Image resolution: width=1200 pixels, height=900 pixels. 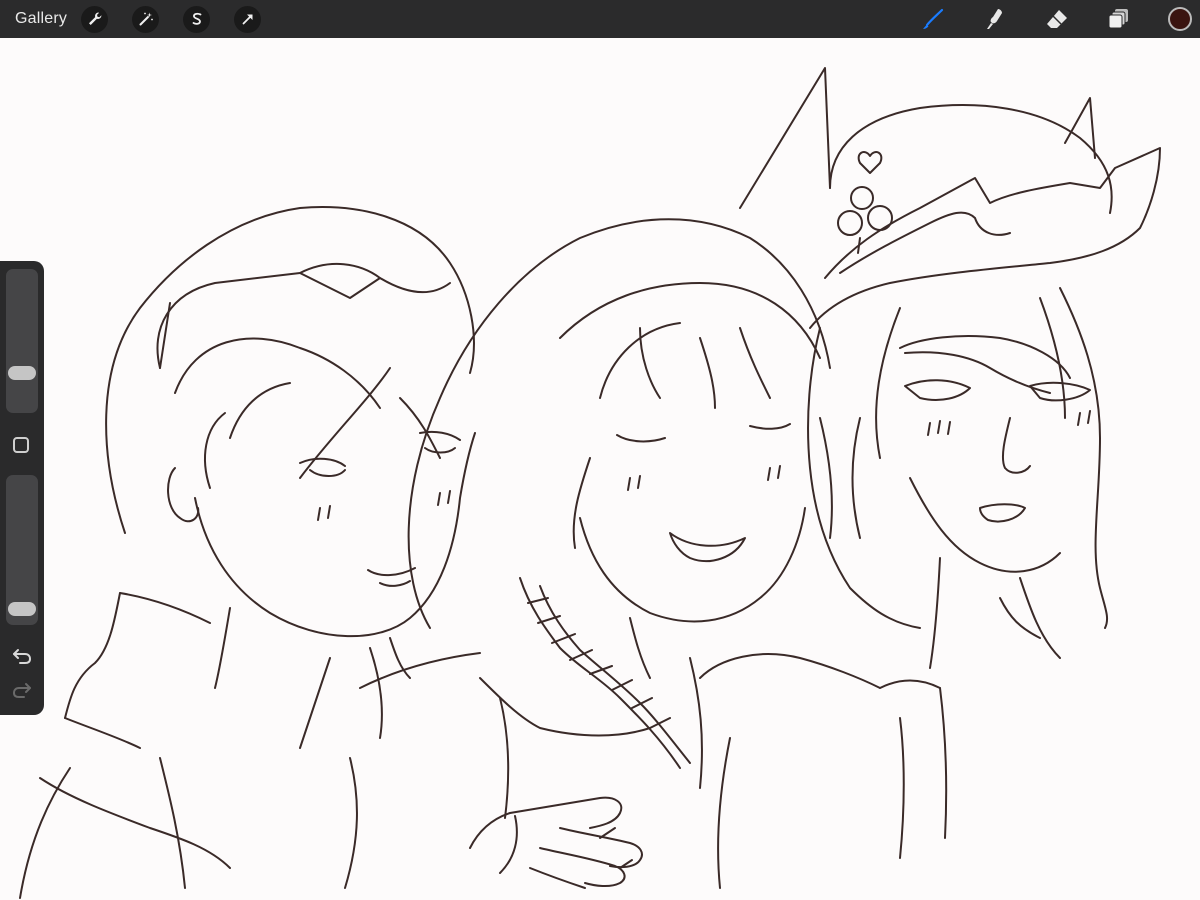 I want to click on transform-button, so click(x=248, y=19).